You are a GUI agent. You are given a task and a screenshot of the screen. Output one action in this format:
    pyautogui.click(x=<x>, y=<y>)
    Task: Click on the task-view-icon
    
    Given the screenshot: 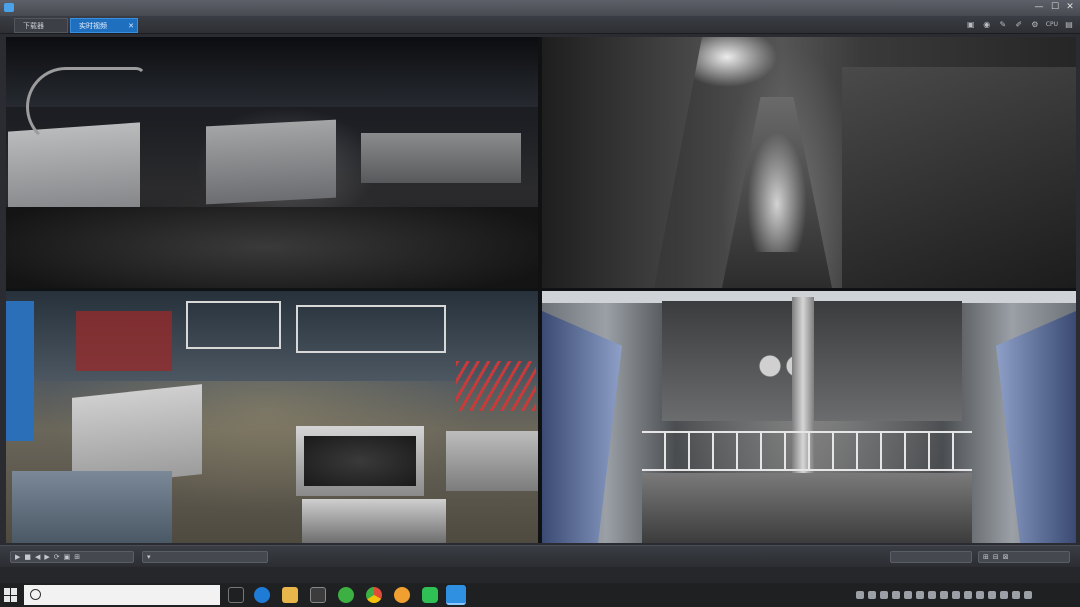 What is the action you would take?
    pyautogui.click(x=236, y=595)
    